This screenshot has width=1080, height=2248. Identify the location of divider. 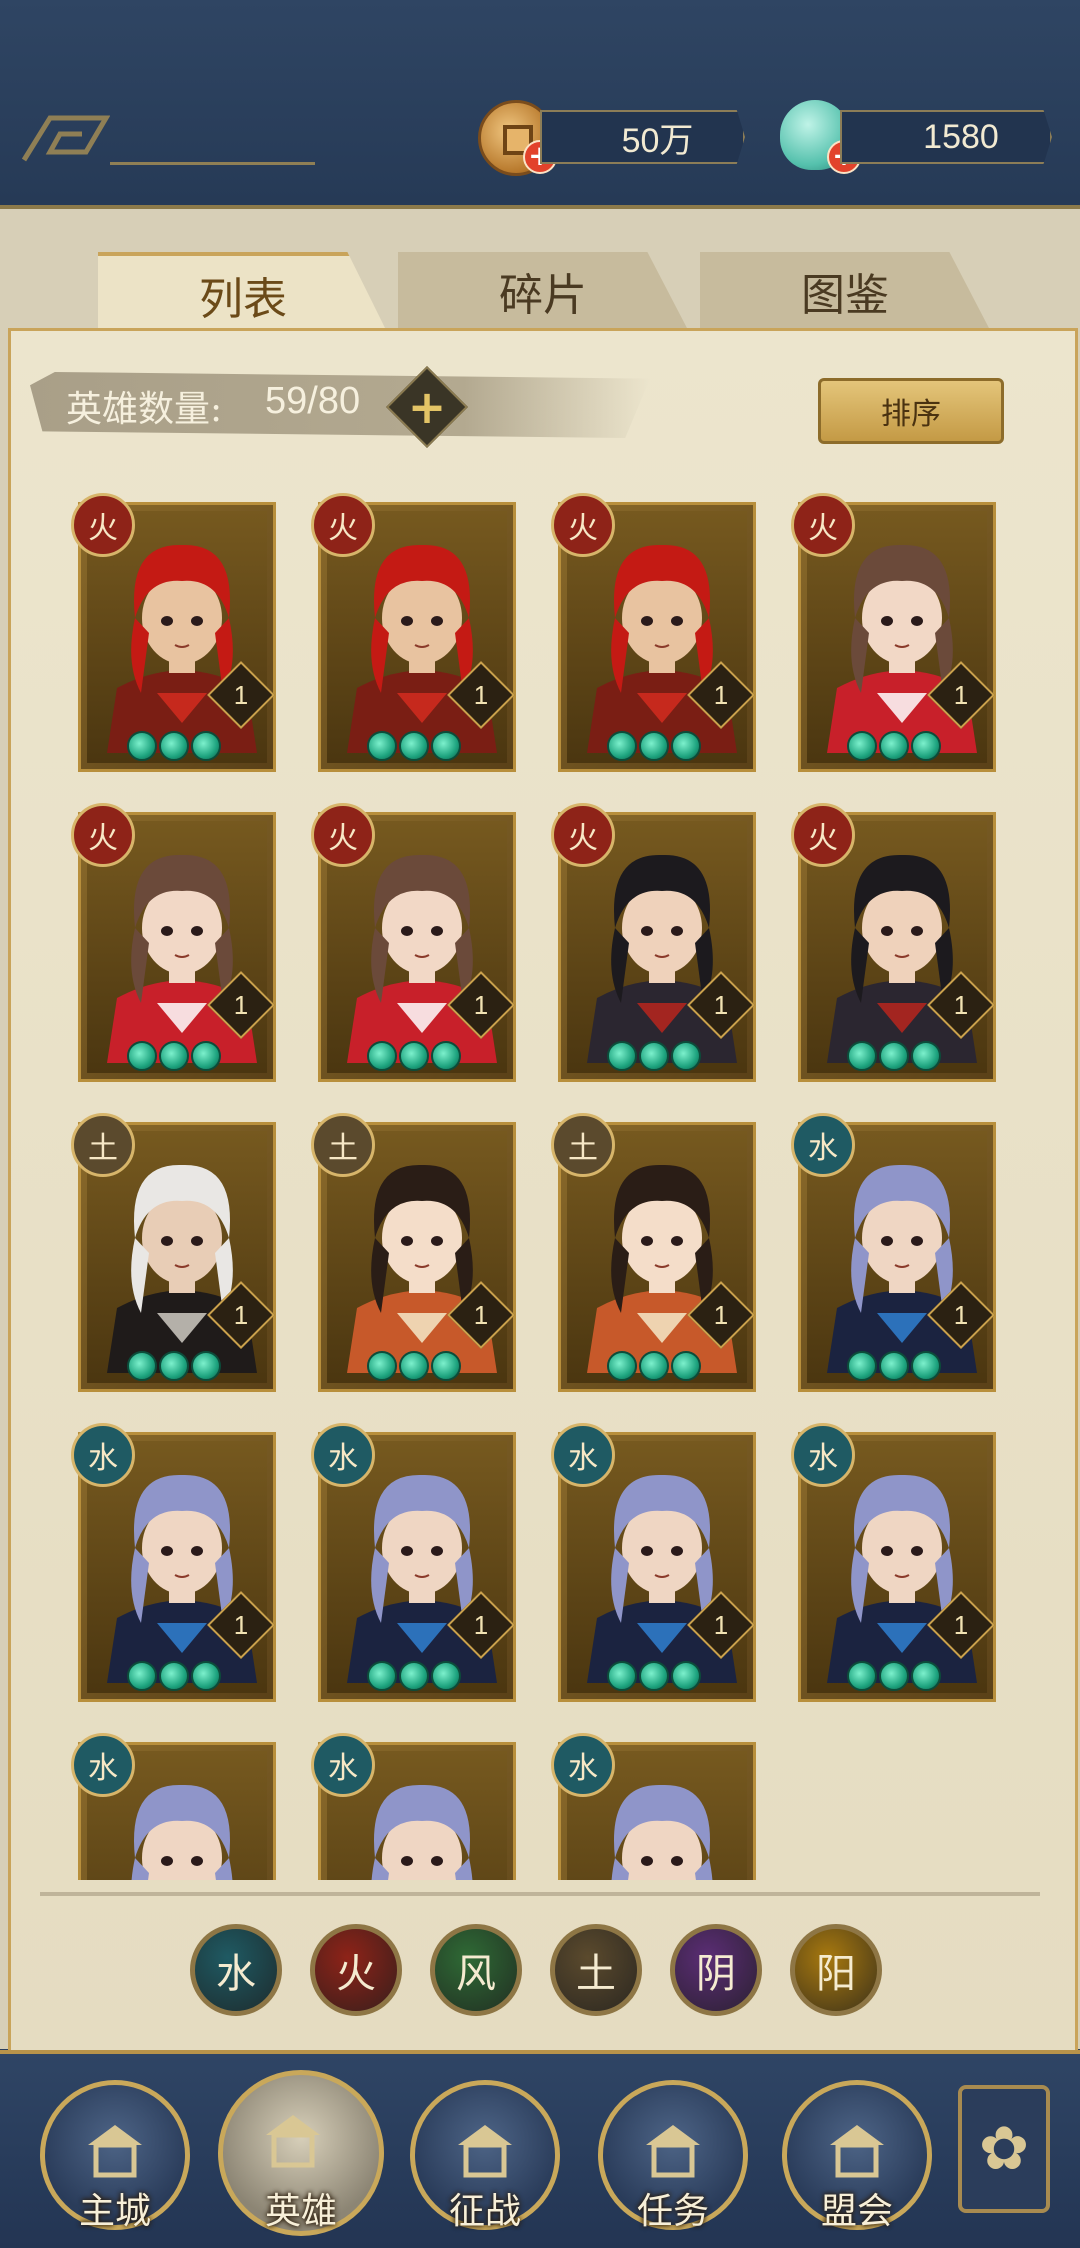
(540, 1894).